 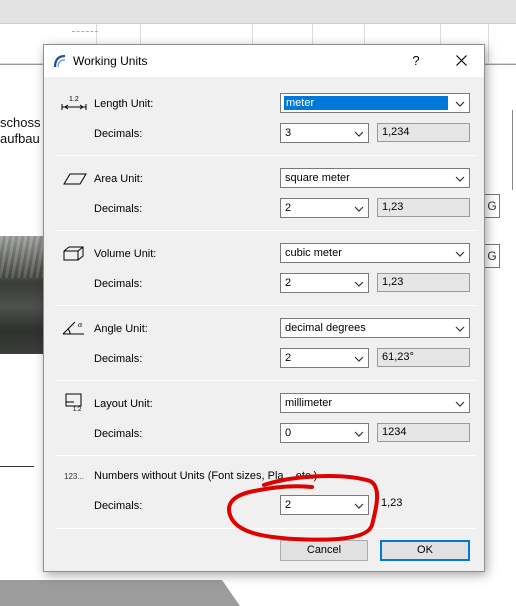 I want to click on length-unit-label: Length Unit:, so click(x=124, y=104).